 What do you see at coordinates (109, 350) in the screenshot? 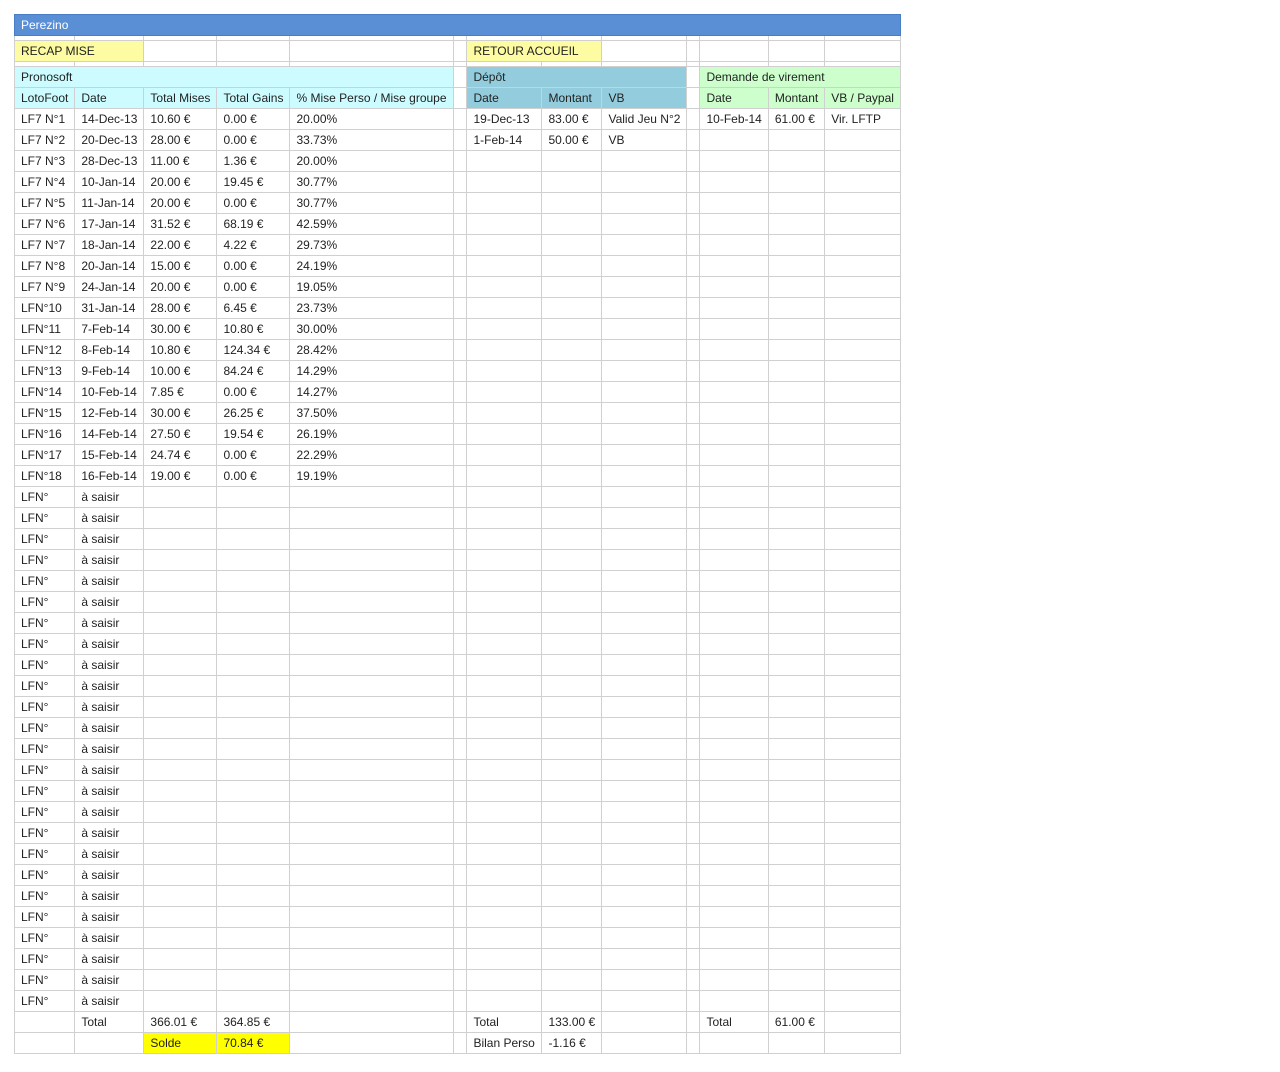
I see `pronosoft-cell: 8-Feb-14` at bounding box center [109, 350].